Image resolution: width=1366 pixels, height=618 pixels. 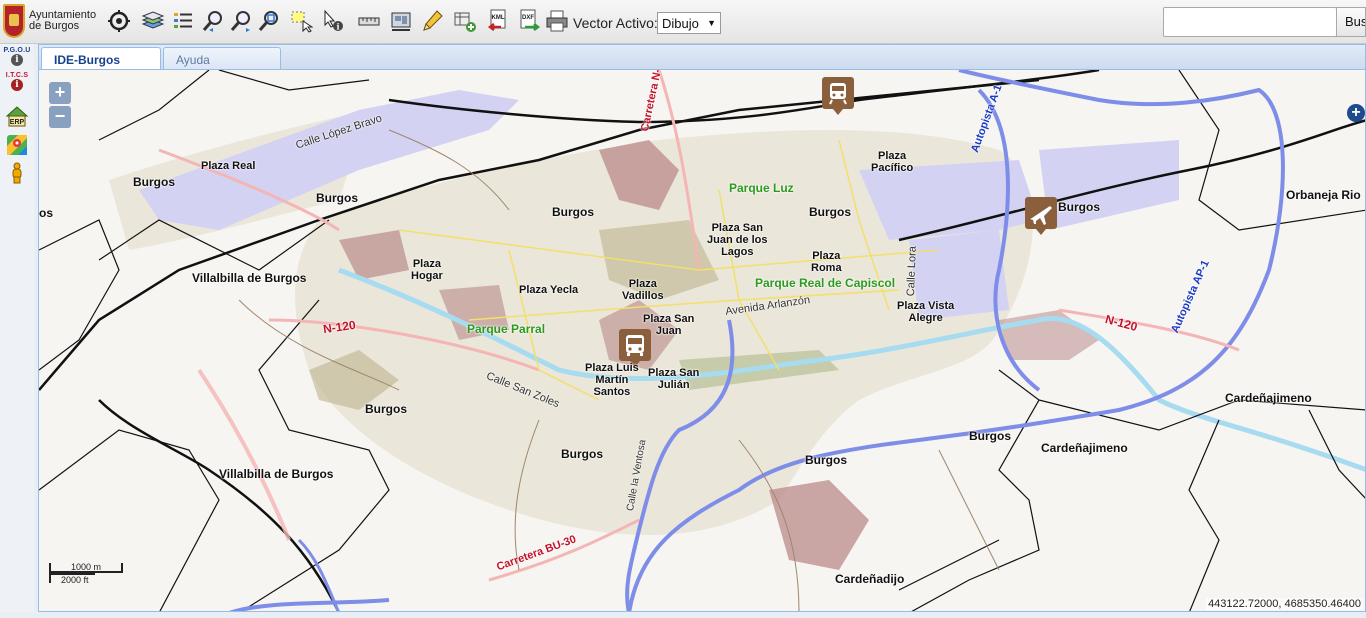 What do you see at coordinates (926, 312) in the screenshot?
I see `map-label-plaza-vista-alegre: Plaza Vista Alegre` at bounding box center [926, 312].